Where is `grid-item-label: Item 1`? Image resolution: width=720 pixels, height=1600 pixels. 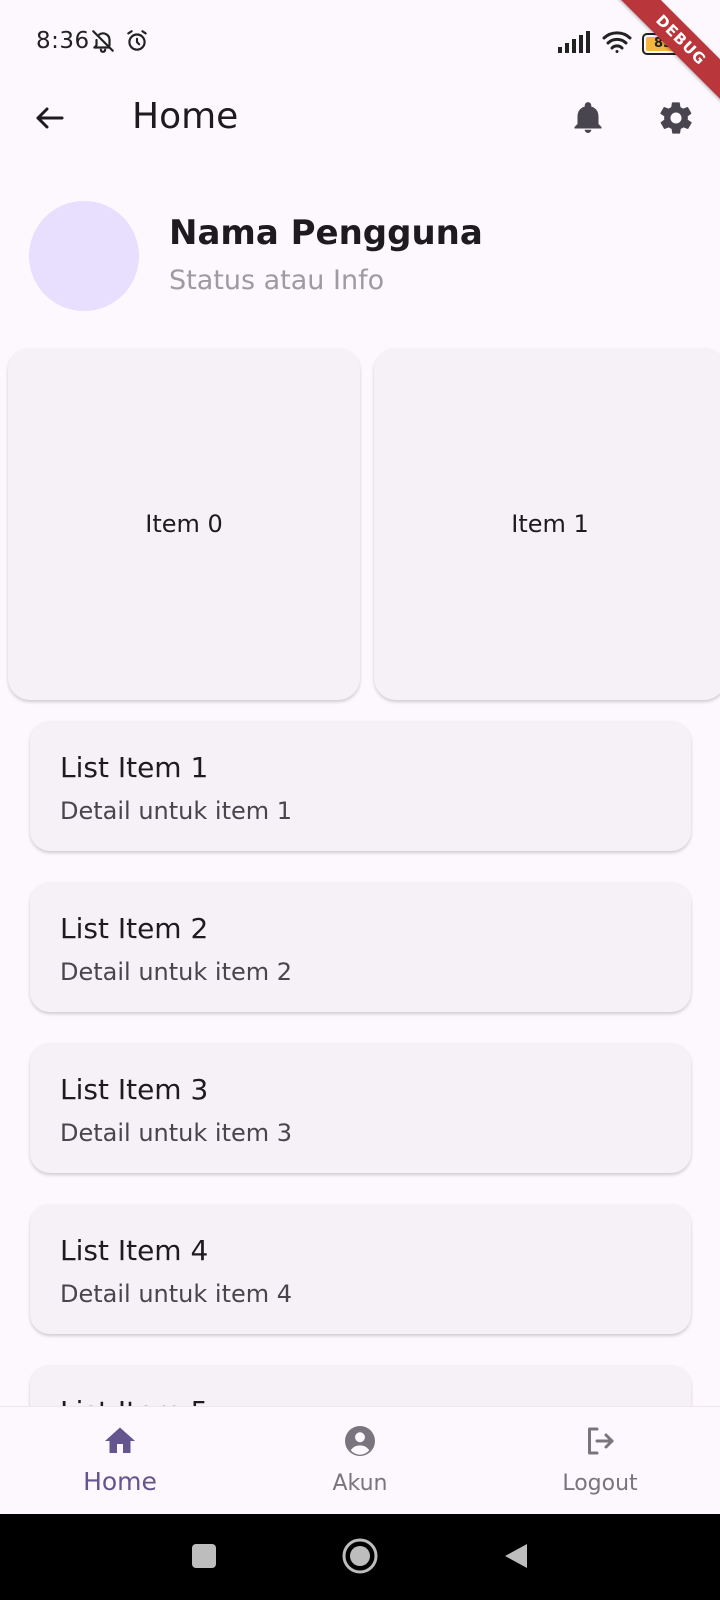 grid-item-label: Item 1 is located at coordinates (550, 524).